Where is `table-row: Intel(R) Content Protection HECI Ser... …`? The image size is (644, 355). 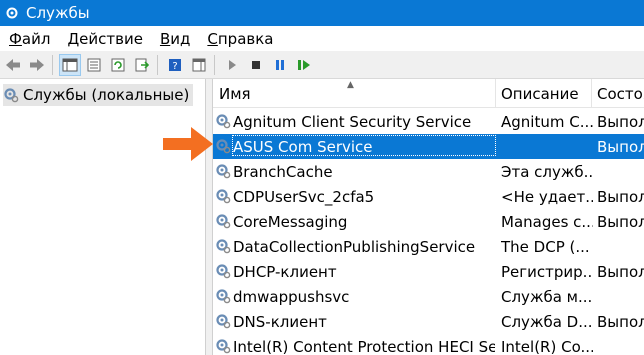
table-row: Intel(R) Content Protection HECI Ser... … is located at coordinates (428, 344).